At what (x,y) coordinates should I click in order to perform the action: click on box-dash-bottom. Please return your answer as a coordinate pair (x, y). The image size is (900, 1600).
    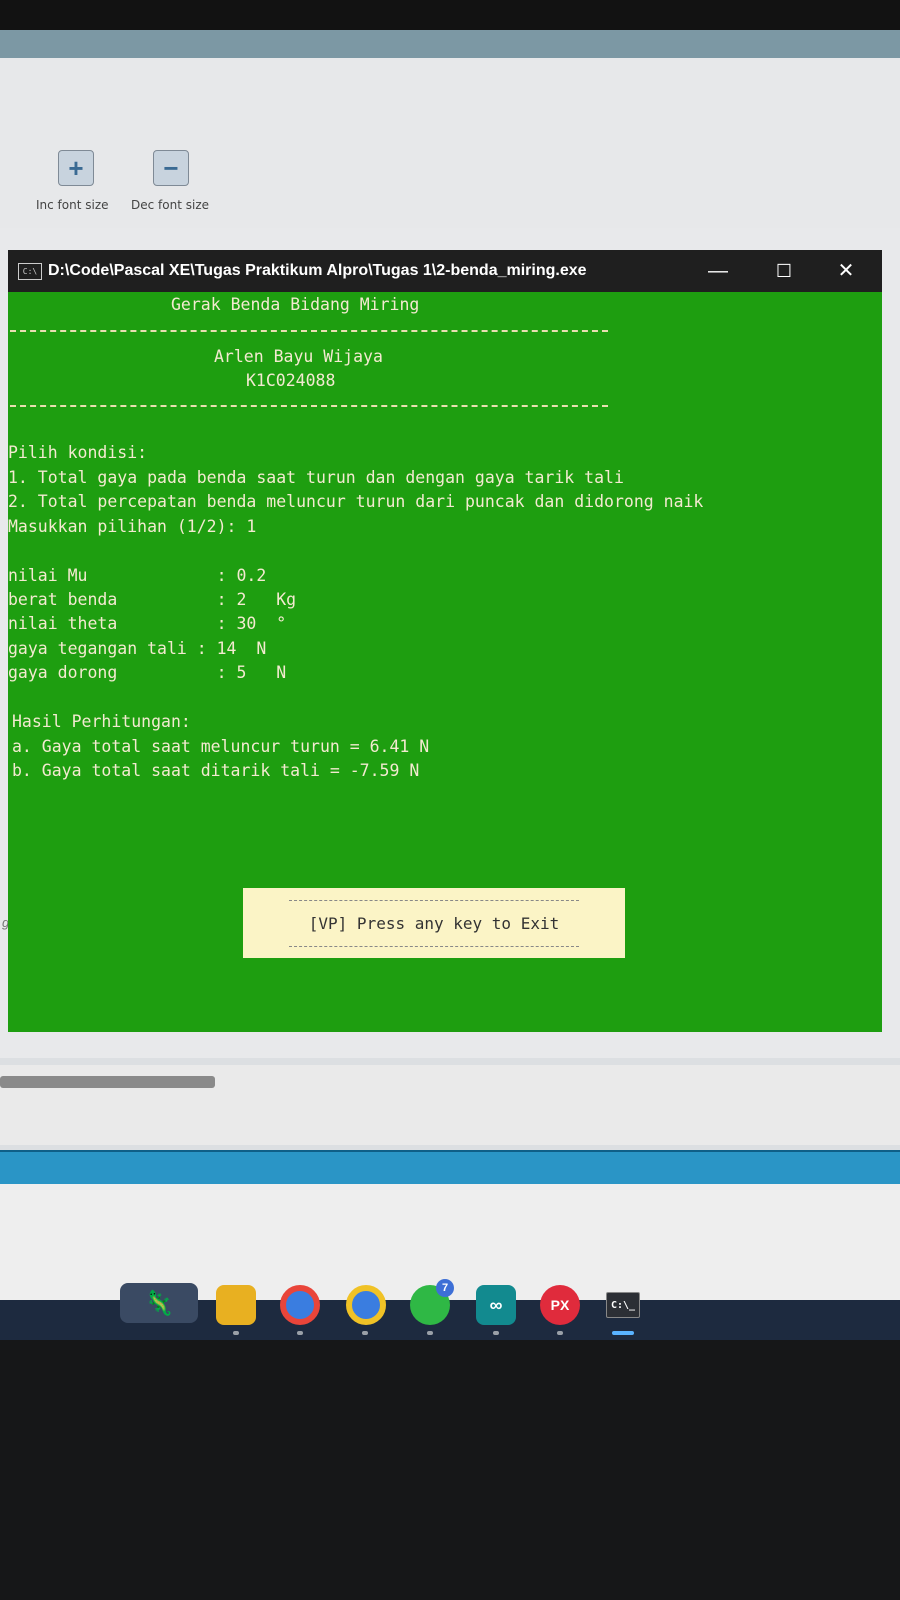
    Looking at the image, I should click on (434, 946).